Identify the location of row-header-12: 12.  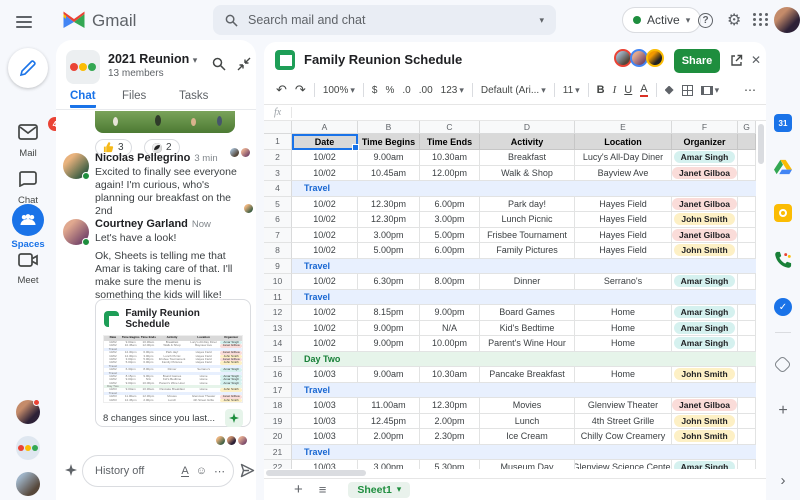
(278, 313).